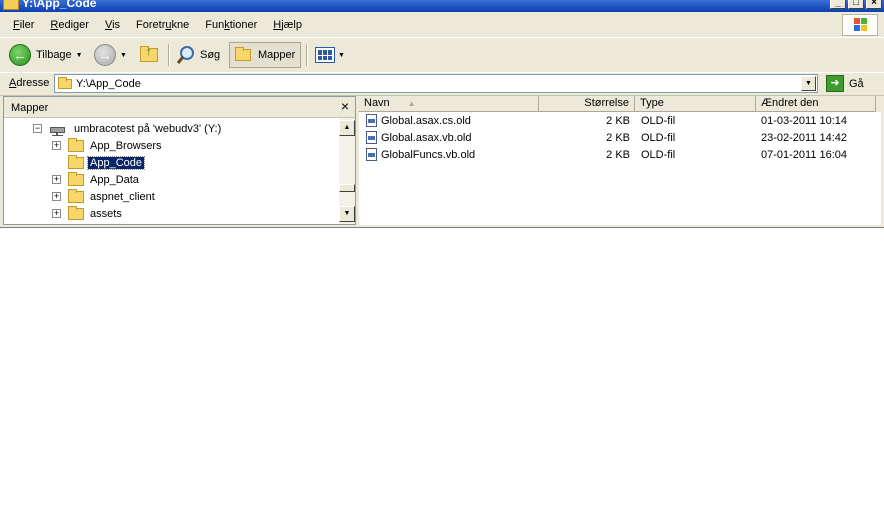 The width and height of the screenshot is (884, 512). I want to click on search-button: Søg, so click(198, 55).